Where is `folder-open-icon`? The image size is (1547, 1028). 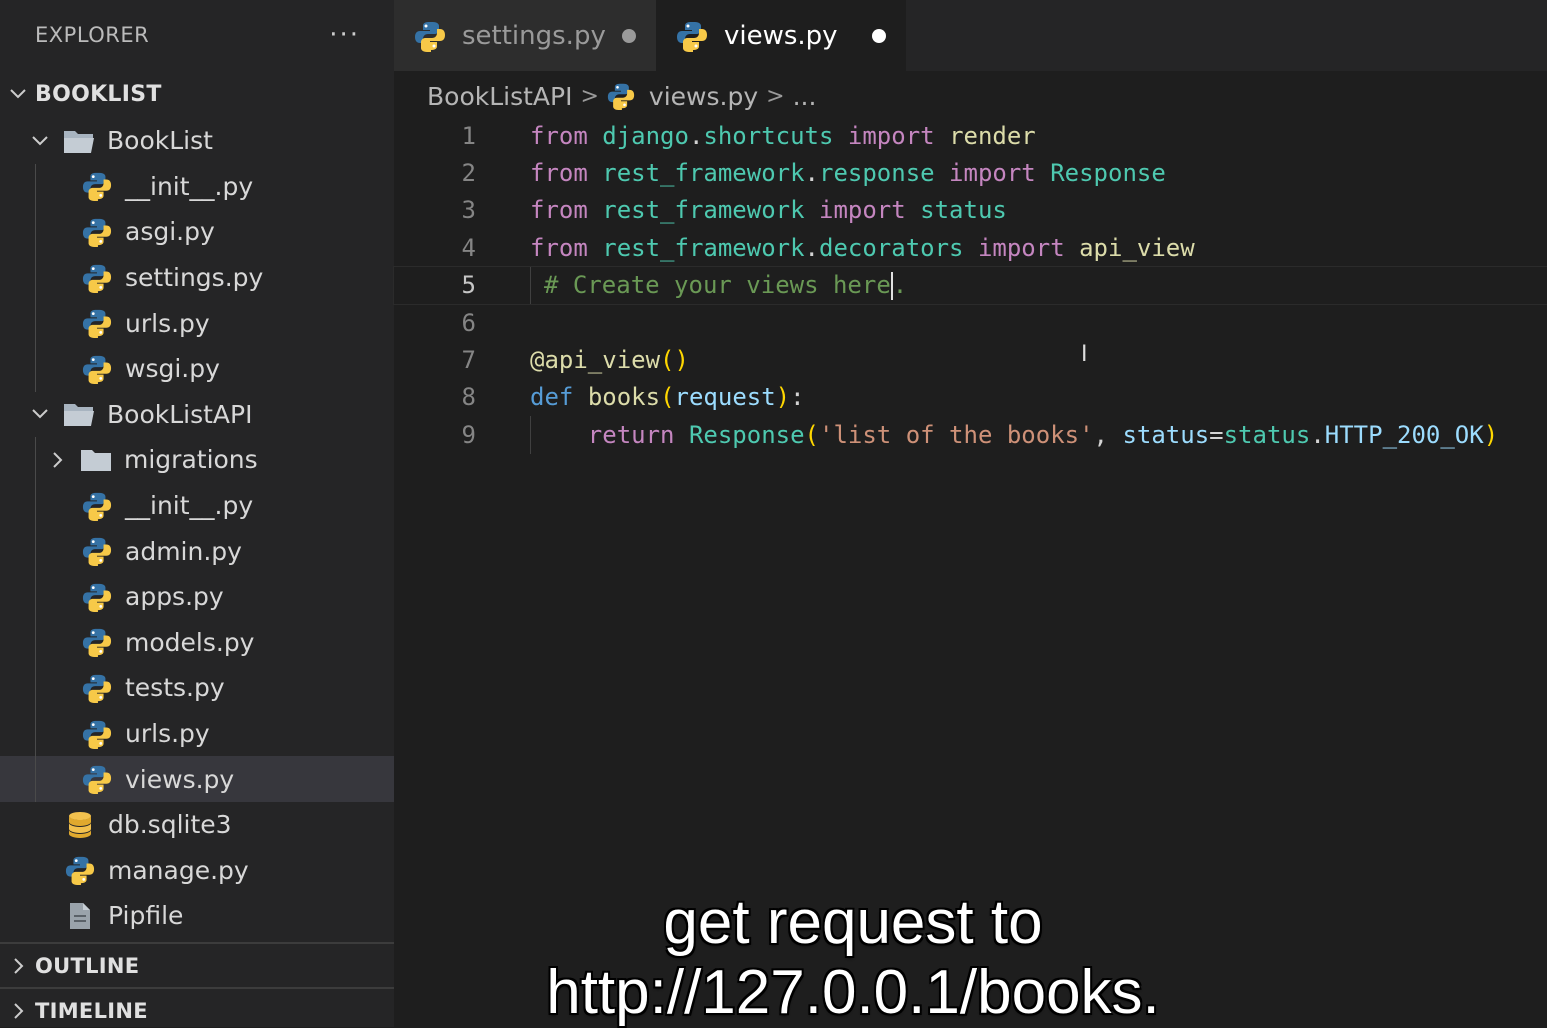
folder-open-icon is located at coordinates (79, 141).